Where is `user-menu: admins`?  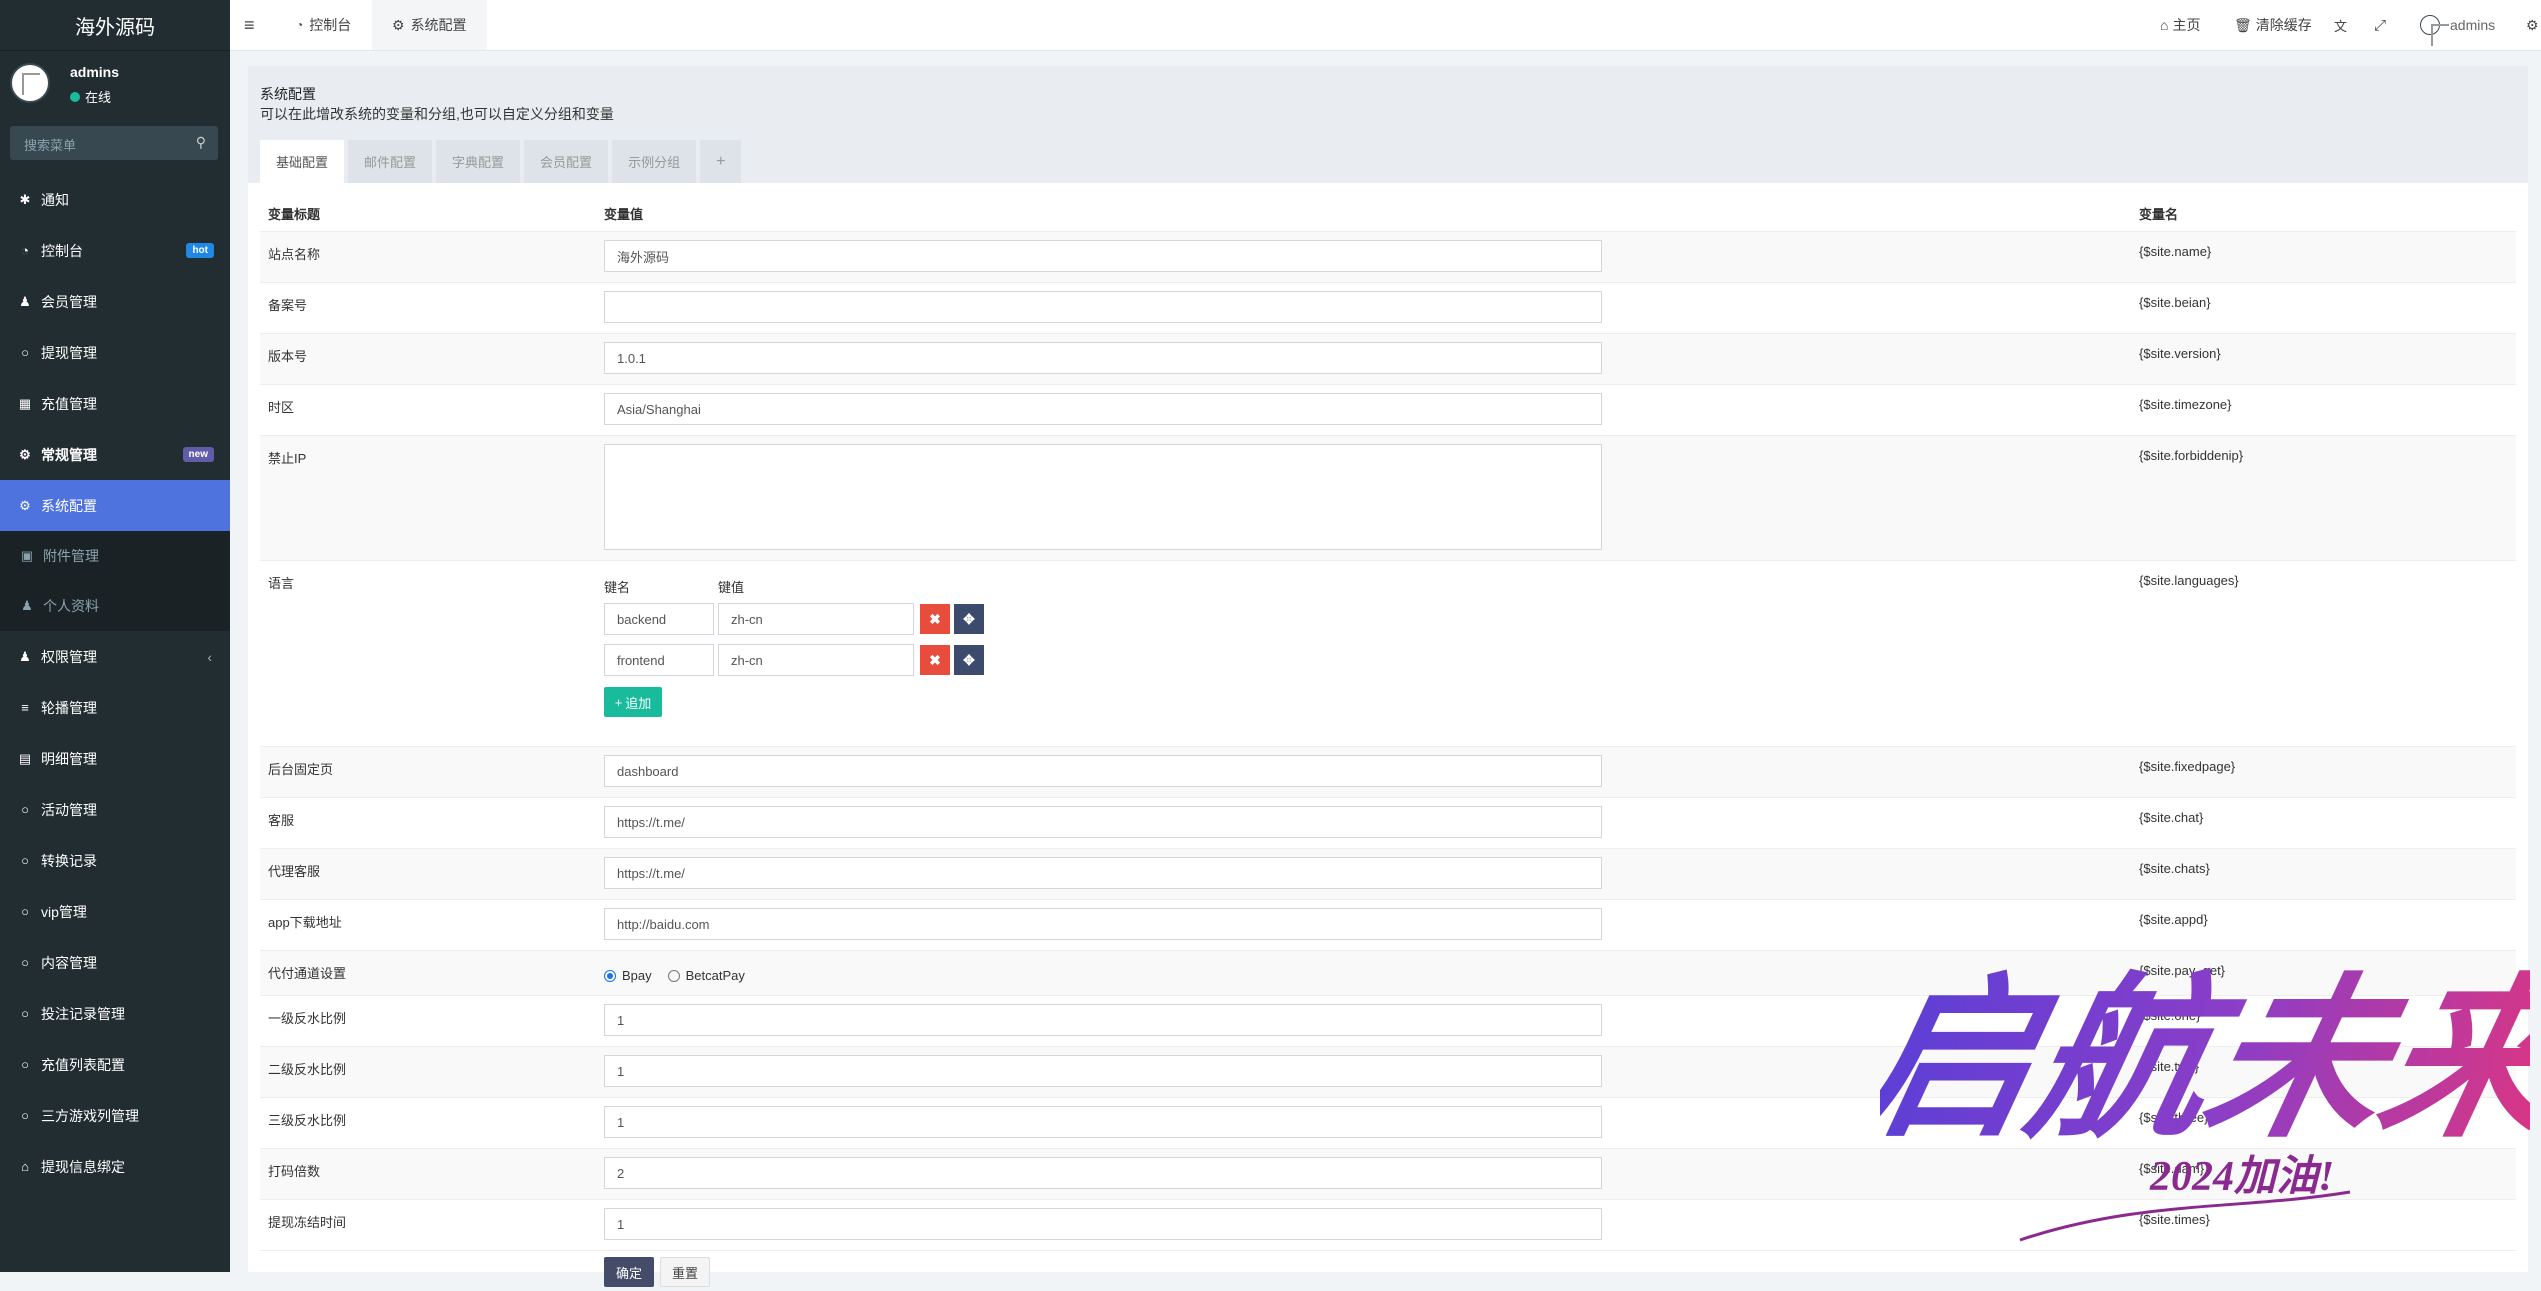 user-menu: admins is located at coordinates (2457, 25).